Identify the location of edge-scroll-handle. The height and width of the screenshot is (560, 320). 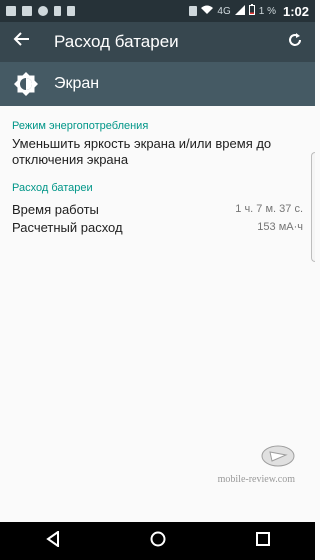
(313, 207).